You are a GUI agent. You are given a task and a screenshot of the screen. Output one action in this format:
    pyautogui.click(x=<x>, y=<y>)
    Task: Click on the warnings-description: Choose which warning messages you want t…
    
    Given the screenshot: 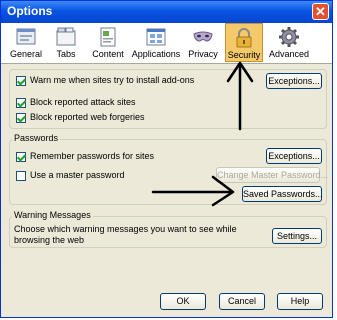 What is the action you would take?
    pyautogui.click(x=125, y=234)
    